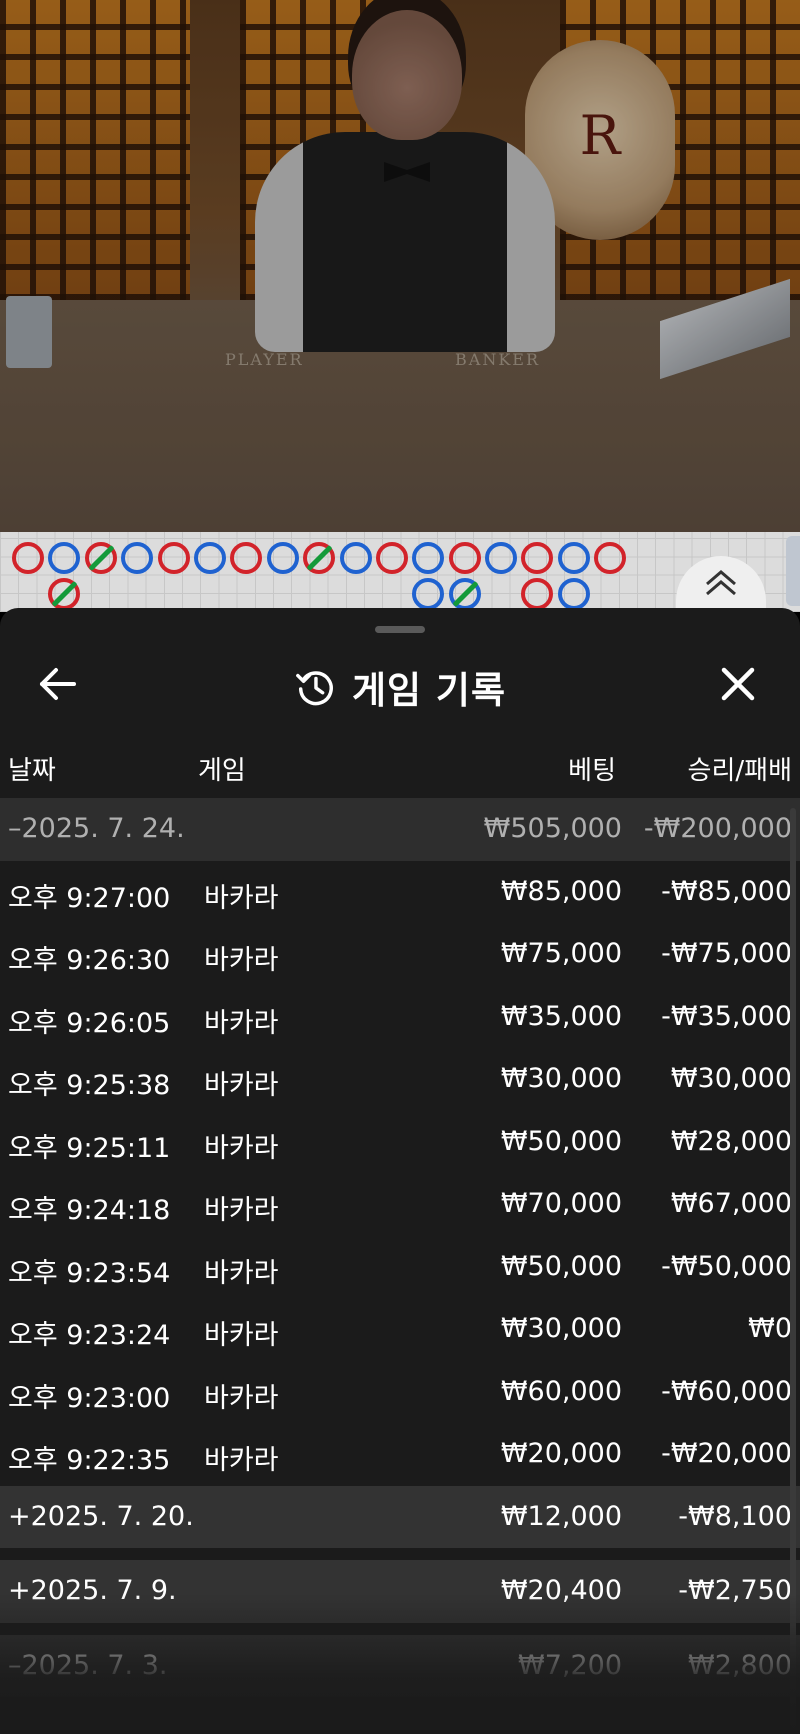 Image resolution: width=800 pixels, height=1734 pixels. Describe the element at coordinates (552, 828) in the screenshot. I see `group-bet-total: ₩505,000` at that location.